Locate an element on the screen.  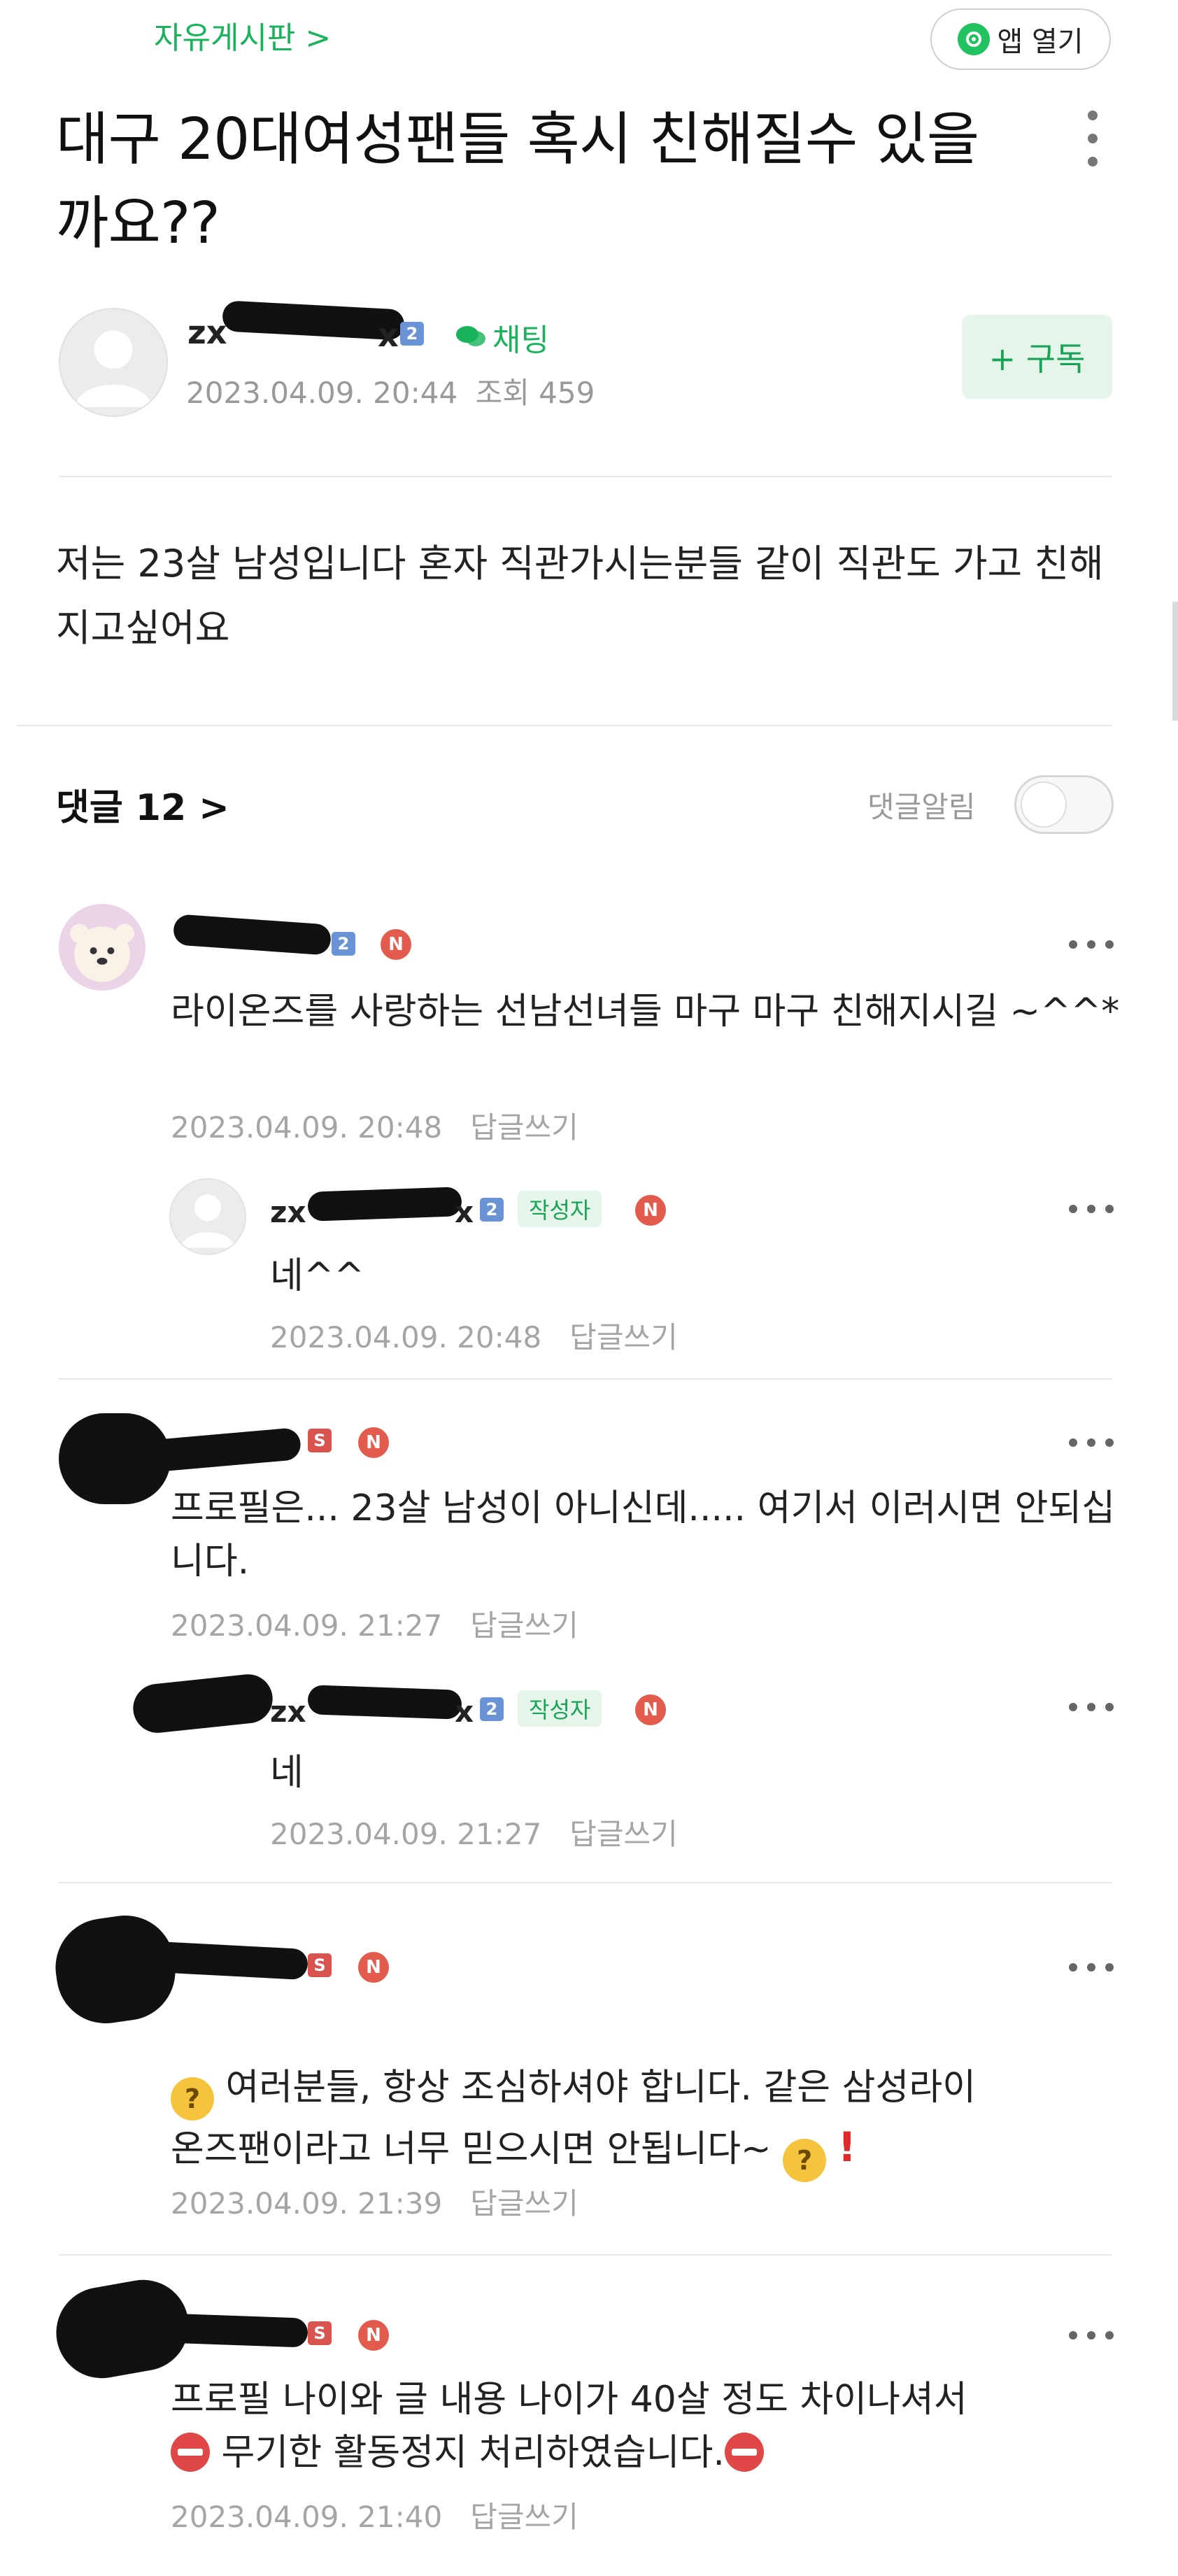
subscribe-button: + 구독 is located at coordinates (1037, 357).